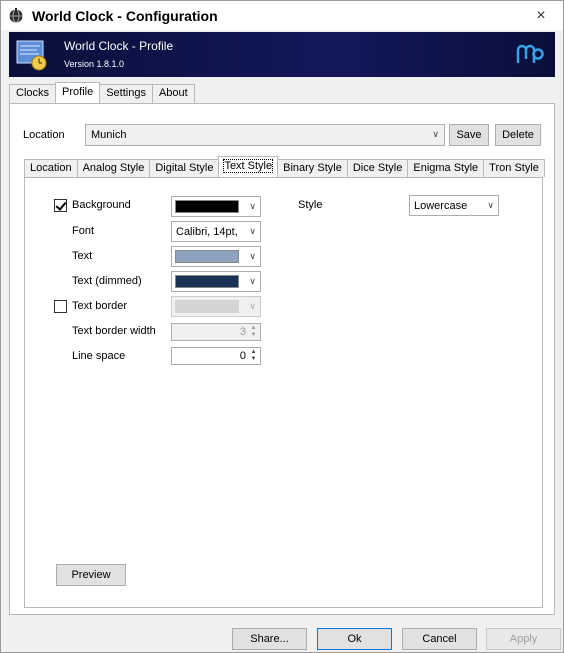 The width and height of the screenshot is (564, 653). Describe the element at coordinates (94, 64) in the screenshot. I see `banner-version: Version 1.8.1.0` at that location.